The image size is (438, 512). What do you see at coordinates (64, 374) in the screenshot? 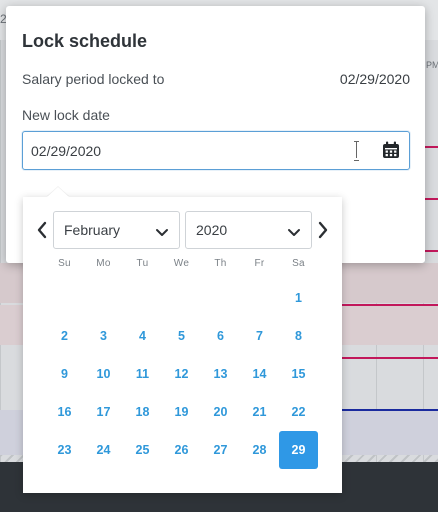
I see `day-cell: 9` at bounding box center [64, 374].